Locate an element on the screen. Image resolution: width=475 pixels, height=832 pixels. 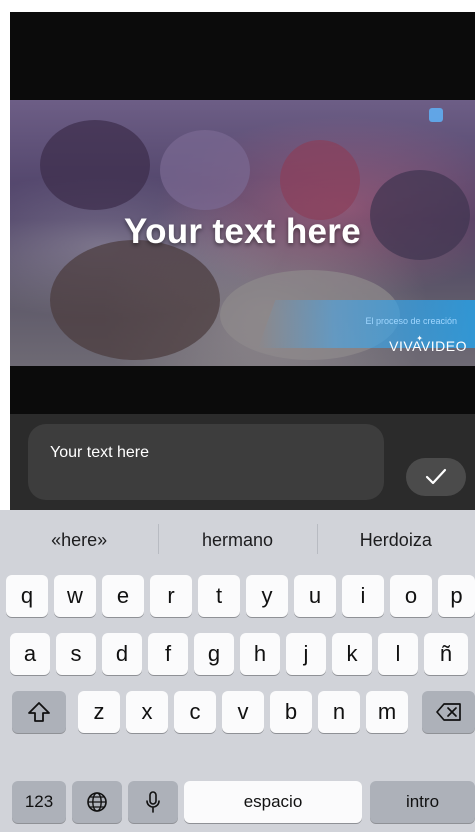
space-key: espacio is located at coordinates (273, 802).